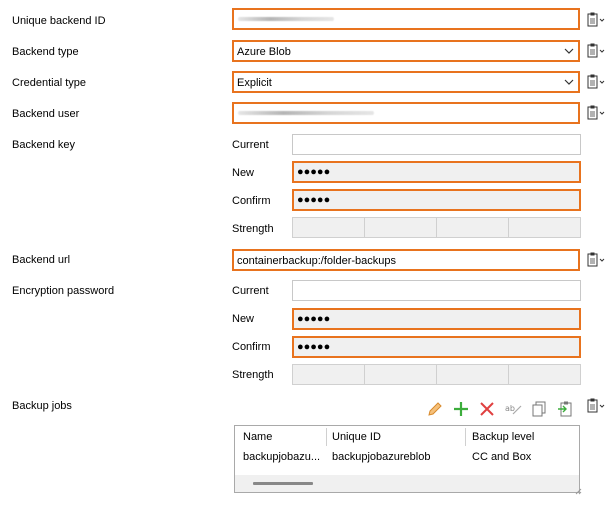  I want to click on backend-user-field, so click(406, 113).